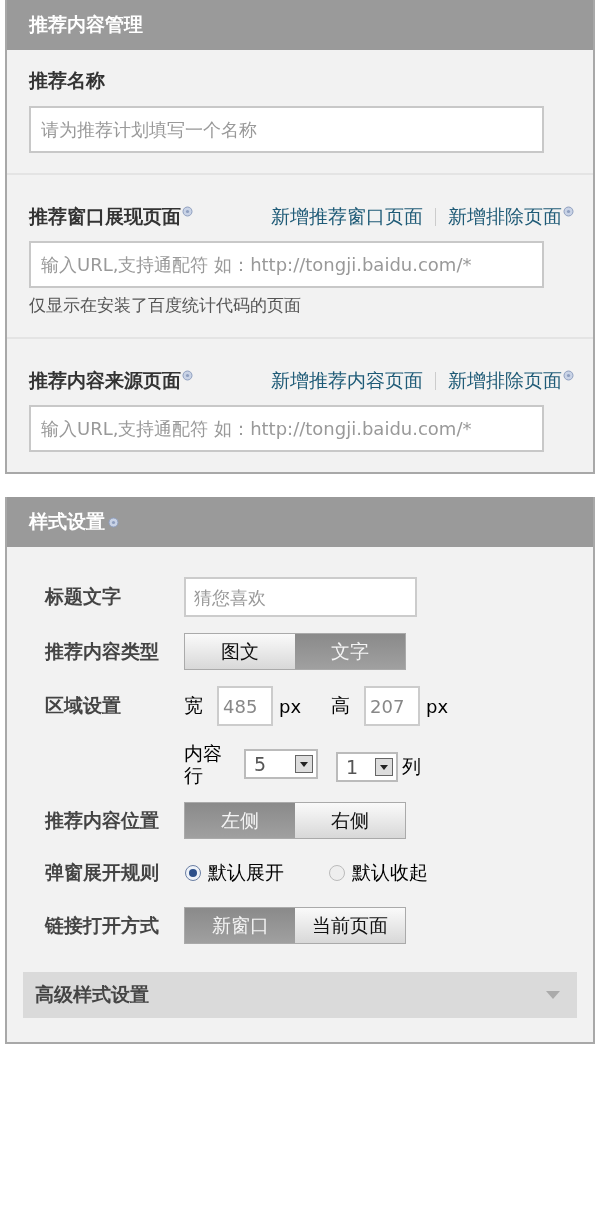  I want to click on radio-option: 默认收起, so click(378, 873).